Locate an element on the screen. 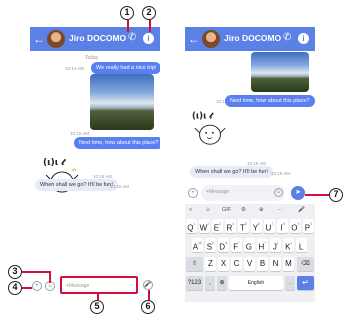 The height and width of the screenshot is (316, 346). key-q: Q1 is located at coordinates (191, 226).